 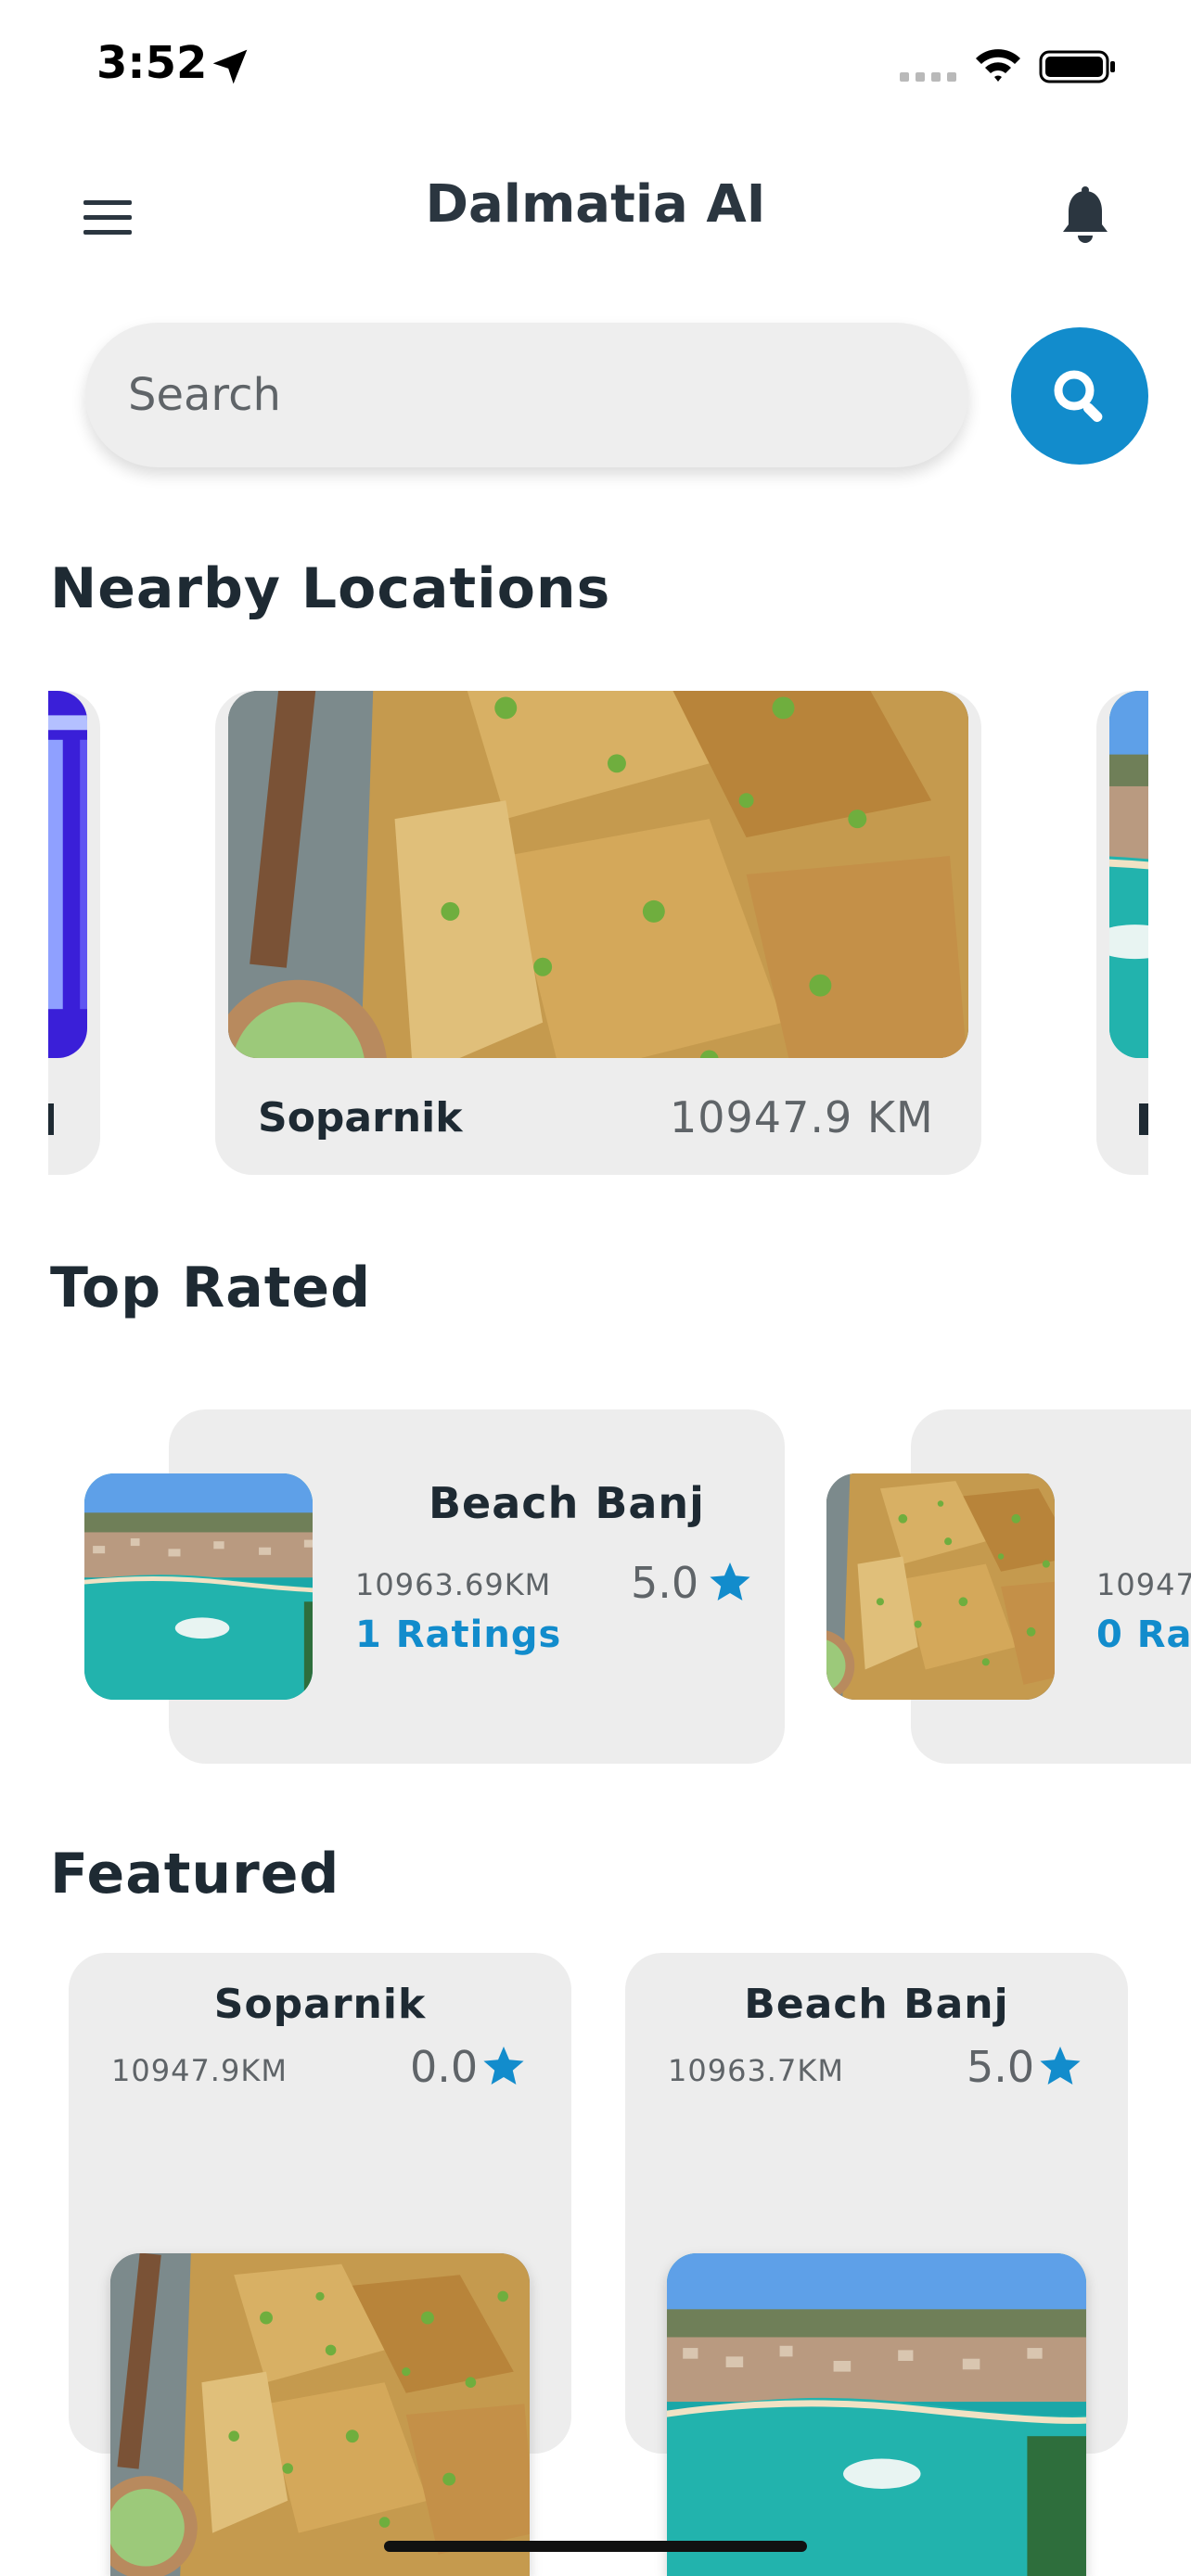 I want to click on search-icon, so click(x=1078, y=396).